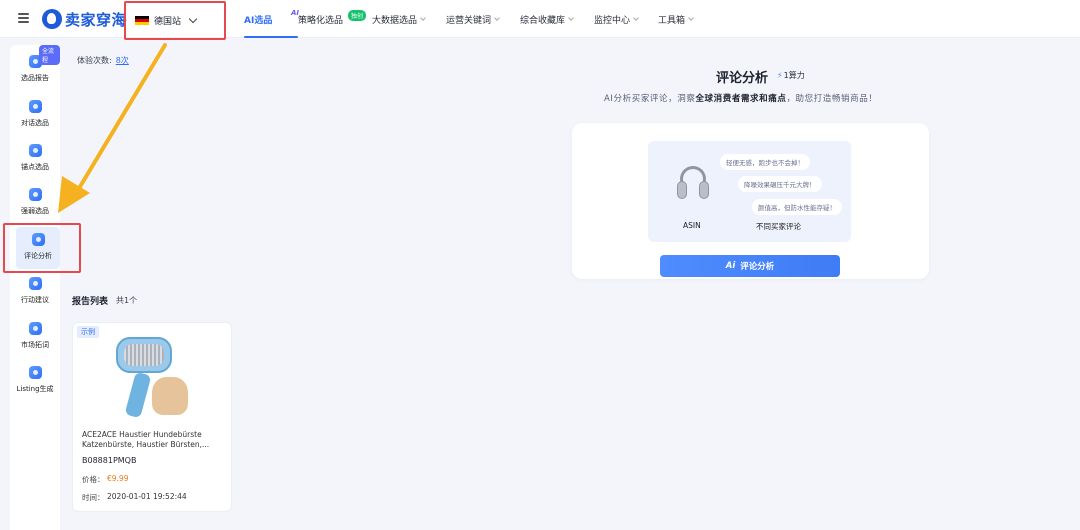 This screenshot has height=530, width=1080. I want to click on product-image, so click(150, 378).